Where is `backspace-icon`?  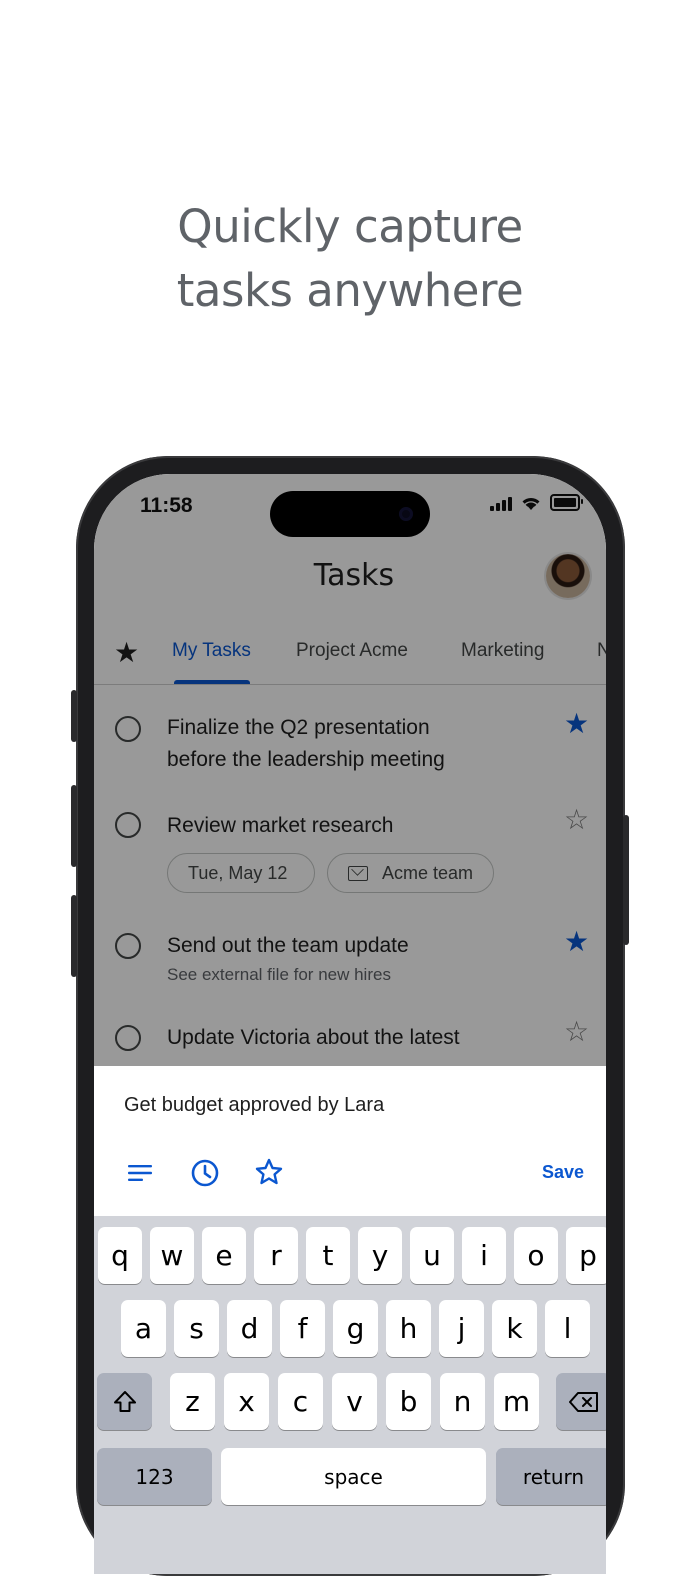 backspace-icon is located at coordinates (583, 1401).